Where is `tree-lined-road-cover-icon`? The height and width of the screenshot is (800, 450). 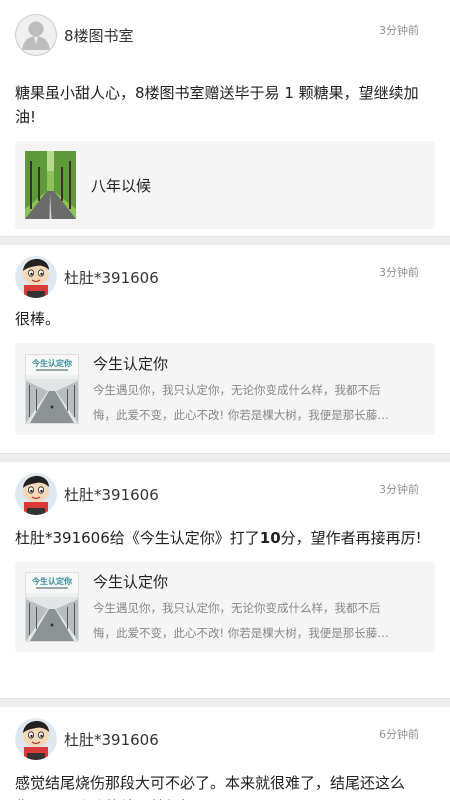 tree-lined-road-cover-icon is located at coordinates (50, 185).